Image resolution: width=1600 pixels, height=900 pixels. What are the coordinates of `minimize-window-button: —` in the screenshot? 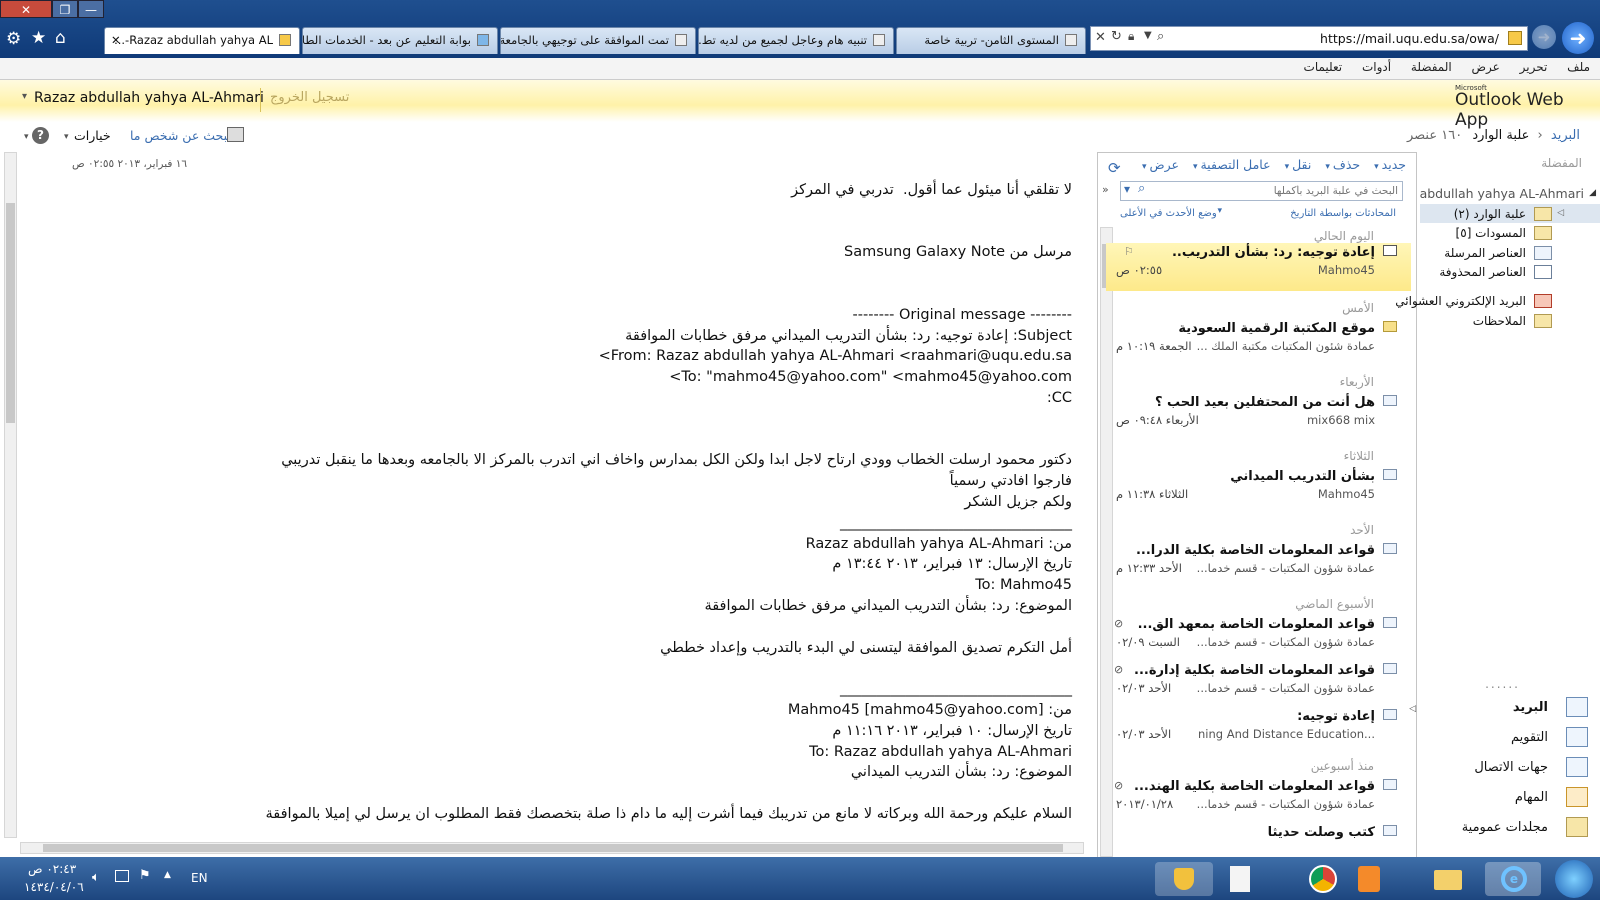 It's located at (91, 9).